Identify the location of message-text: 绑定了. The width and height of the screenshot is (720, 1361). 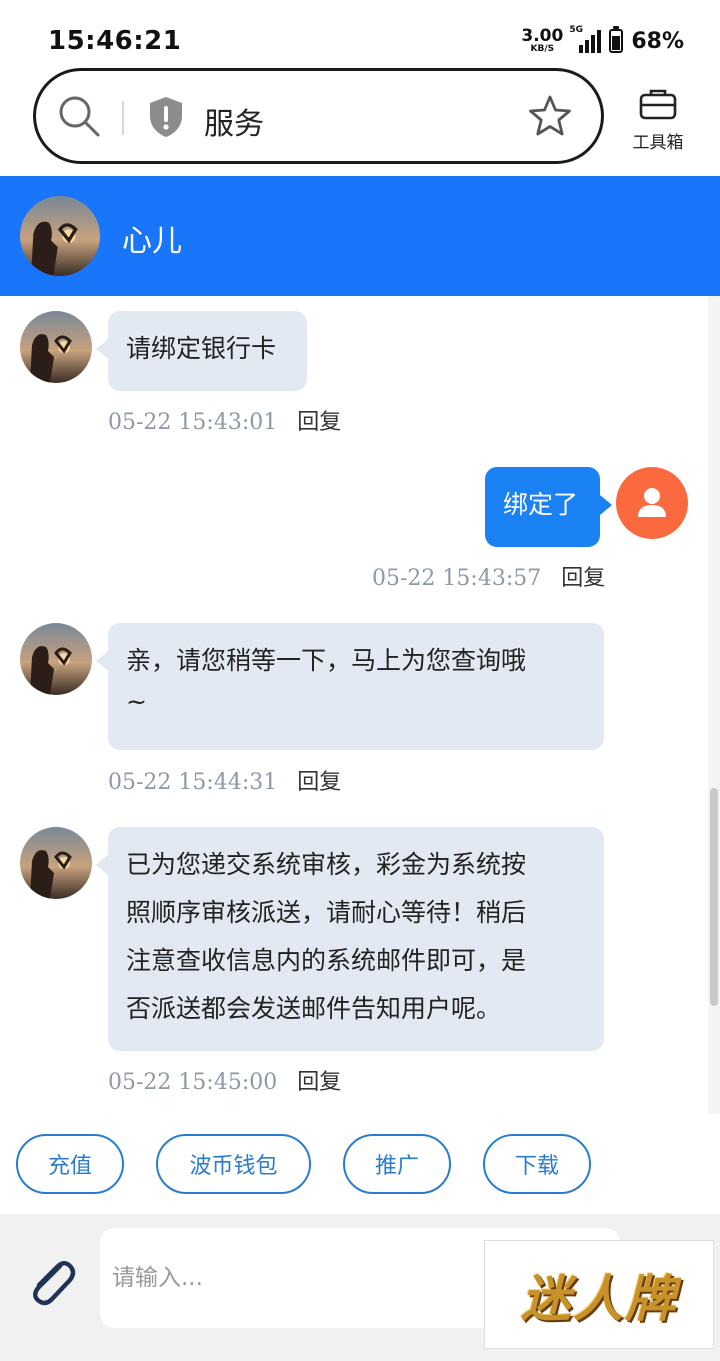
(541, 504).